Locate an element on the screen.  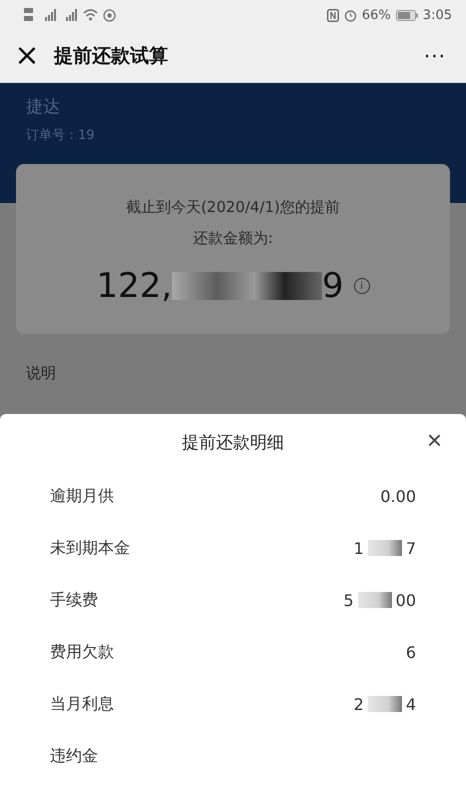
row-value: 0.00 is located at coordinates (398, 496).